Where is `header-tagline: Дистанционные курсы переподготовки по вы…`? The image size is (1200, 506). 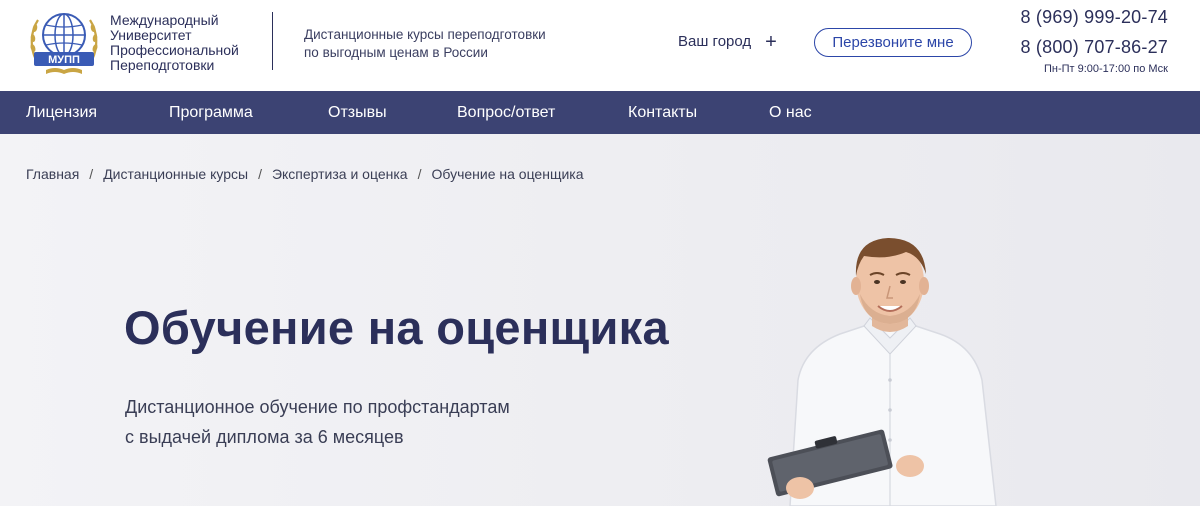 header-tagline: Дистанционные курсы переподготовки по вы… is located at coordinates (425, 44).